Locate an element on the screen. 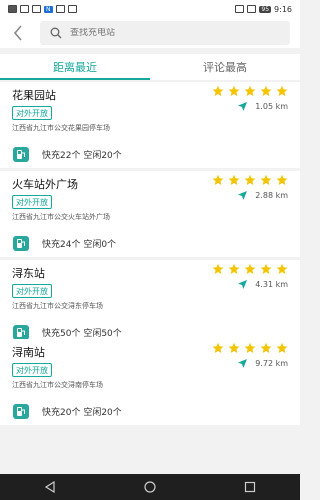 The height and width of the screenshot is (500, 320). nav-recents-button is located at coordinates (250, 487).